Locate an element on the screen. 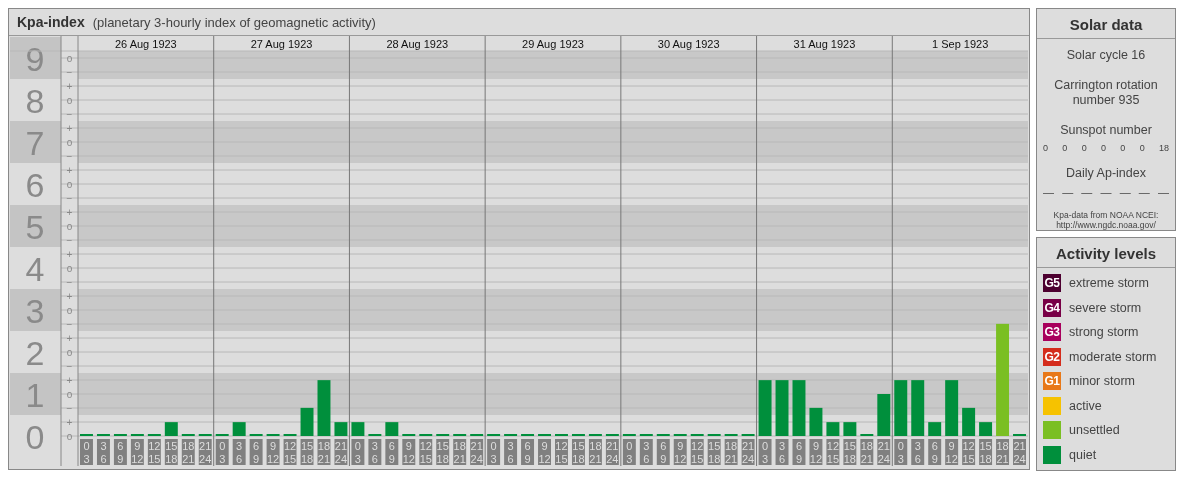 This screenshot has height=480, width=1184. date-label: 27 Aug 1923 is located at coordinates (281, 44).